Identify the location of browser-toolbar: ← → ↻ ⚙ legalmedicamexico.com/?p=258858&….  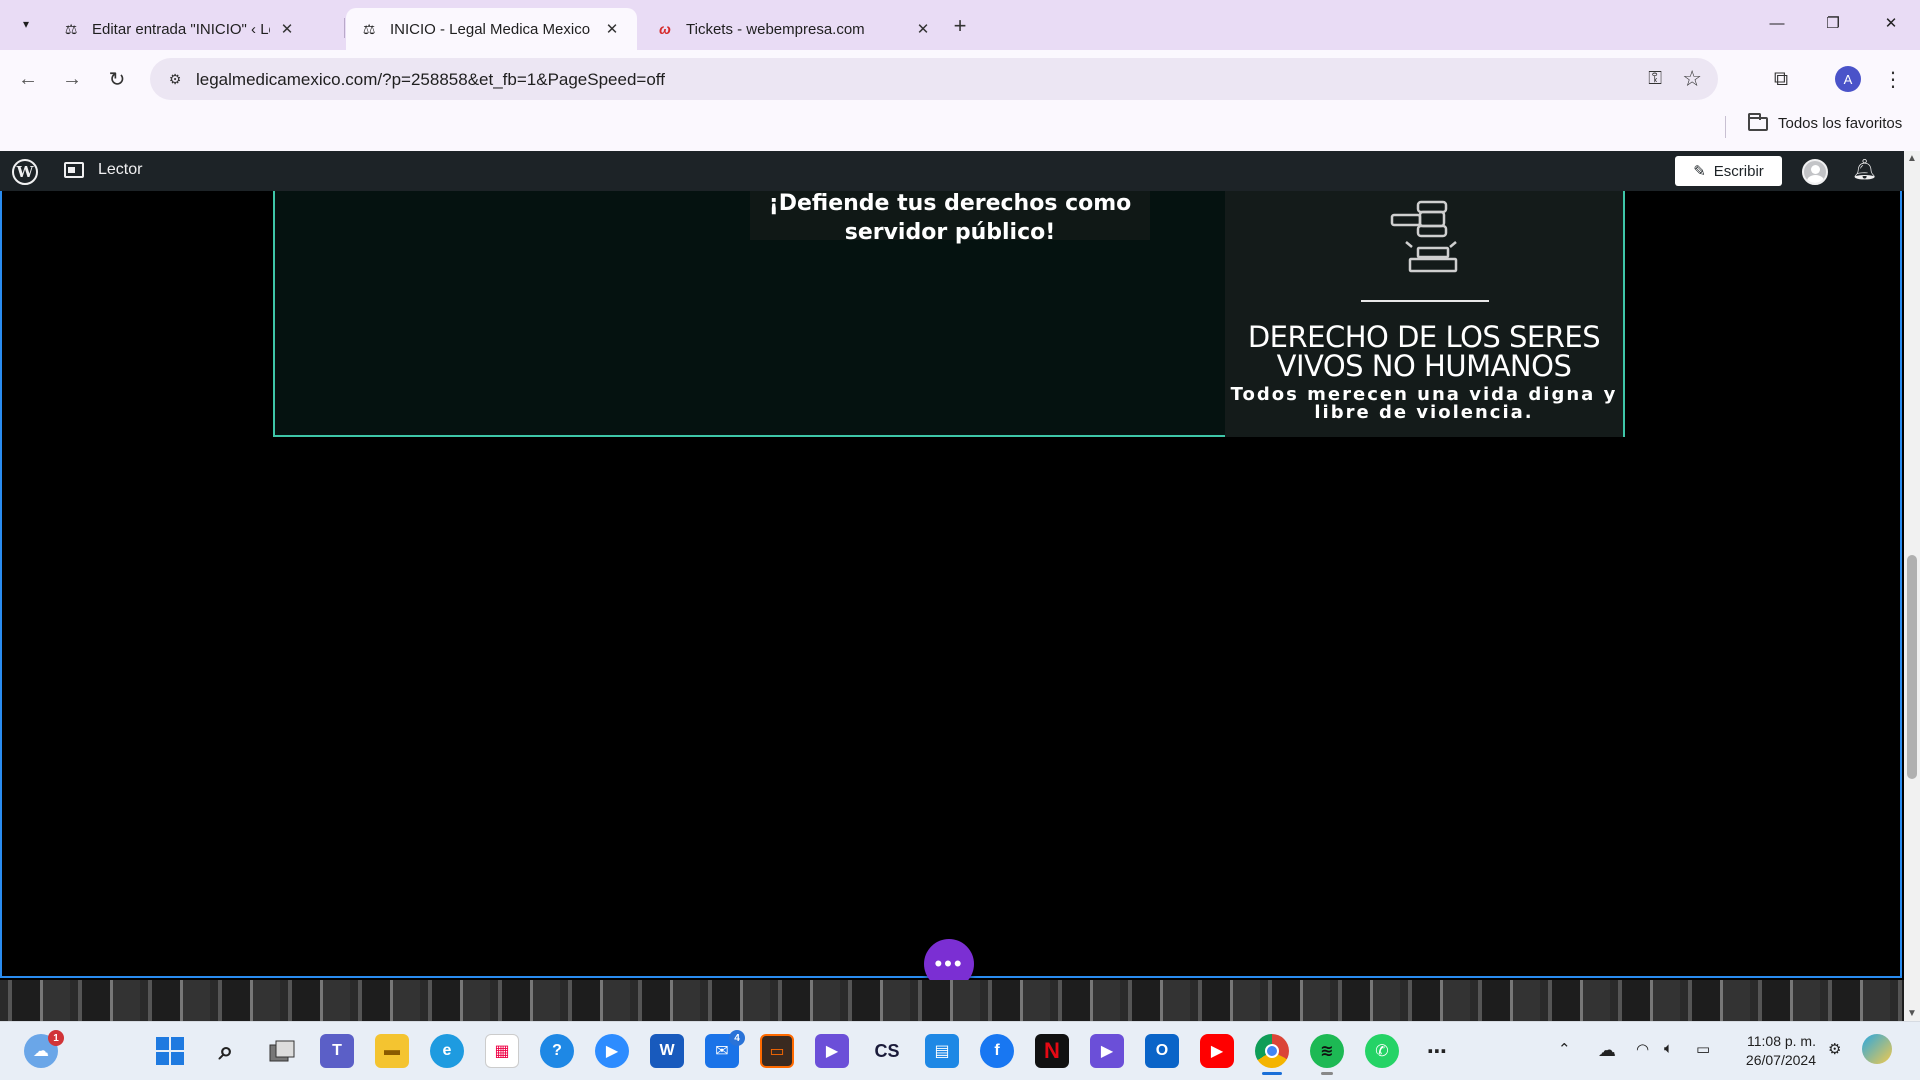
(960, 79).